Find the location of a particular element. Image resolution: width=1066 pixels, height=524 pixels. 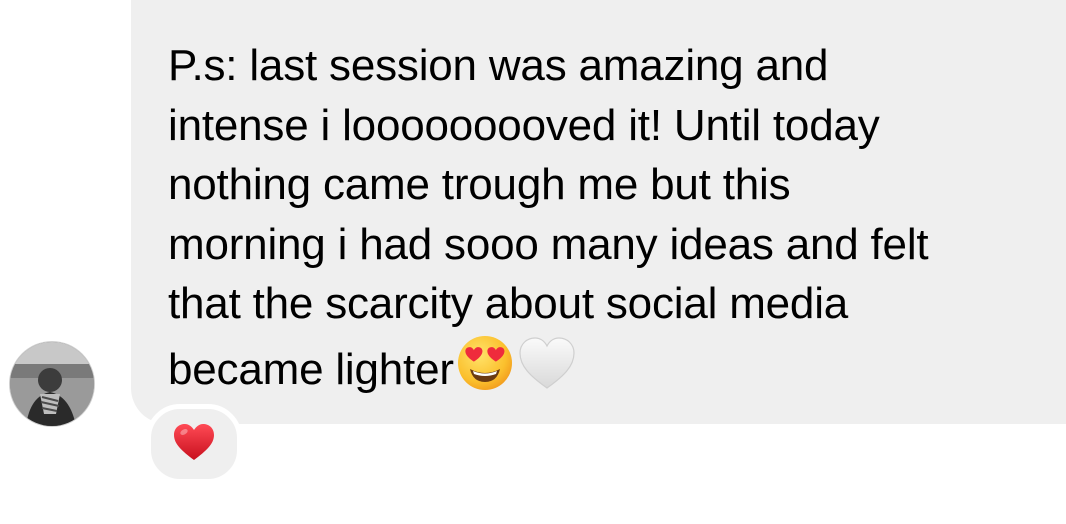

reaction-badge is located at coordinates (194, 444).